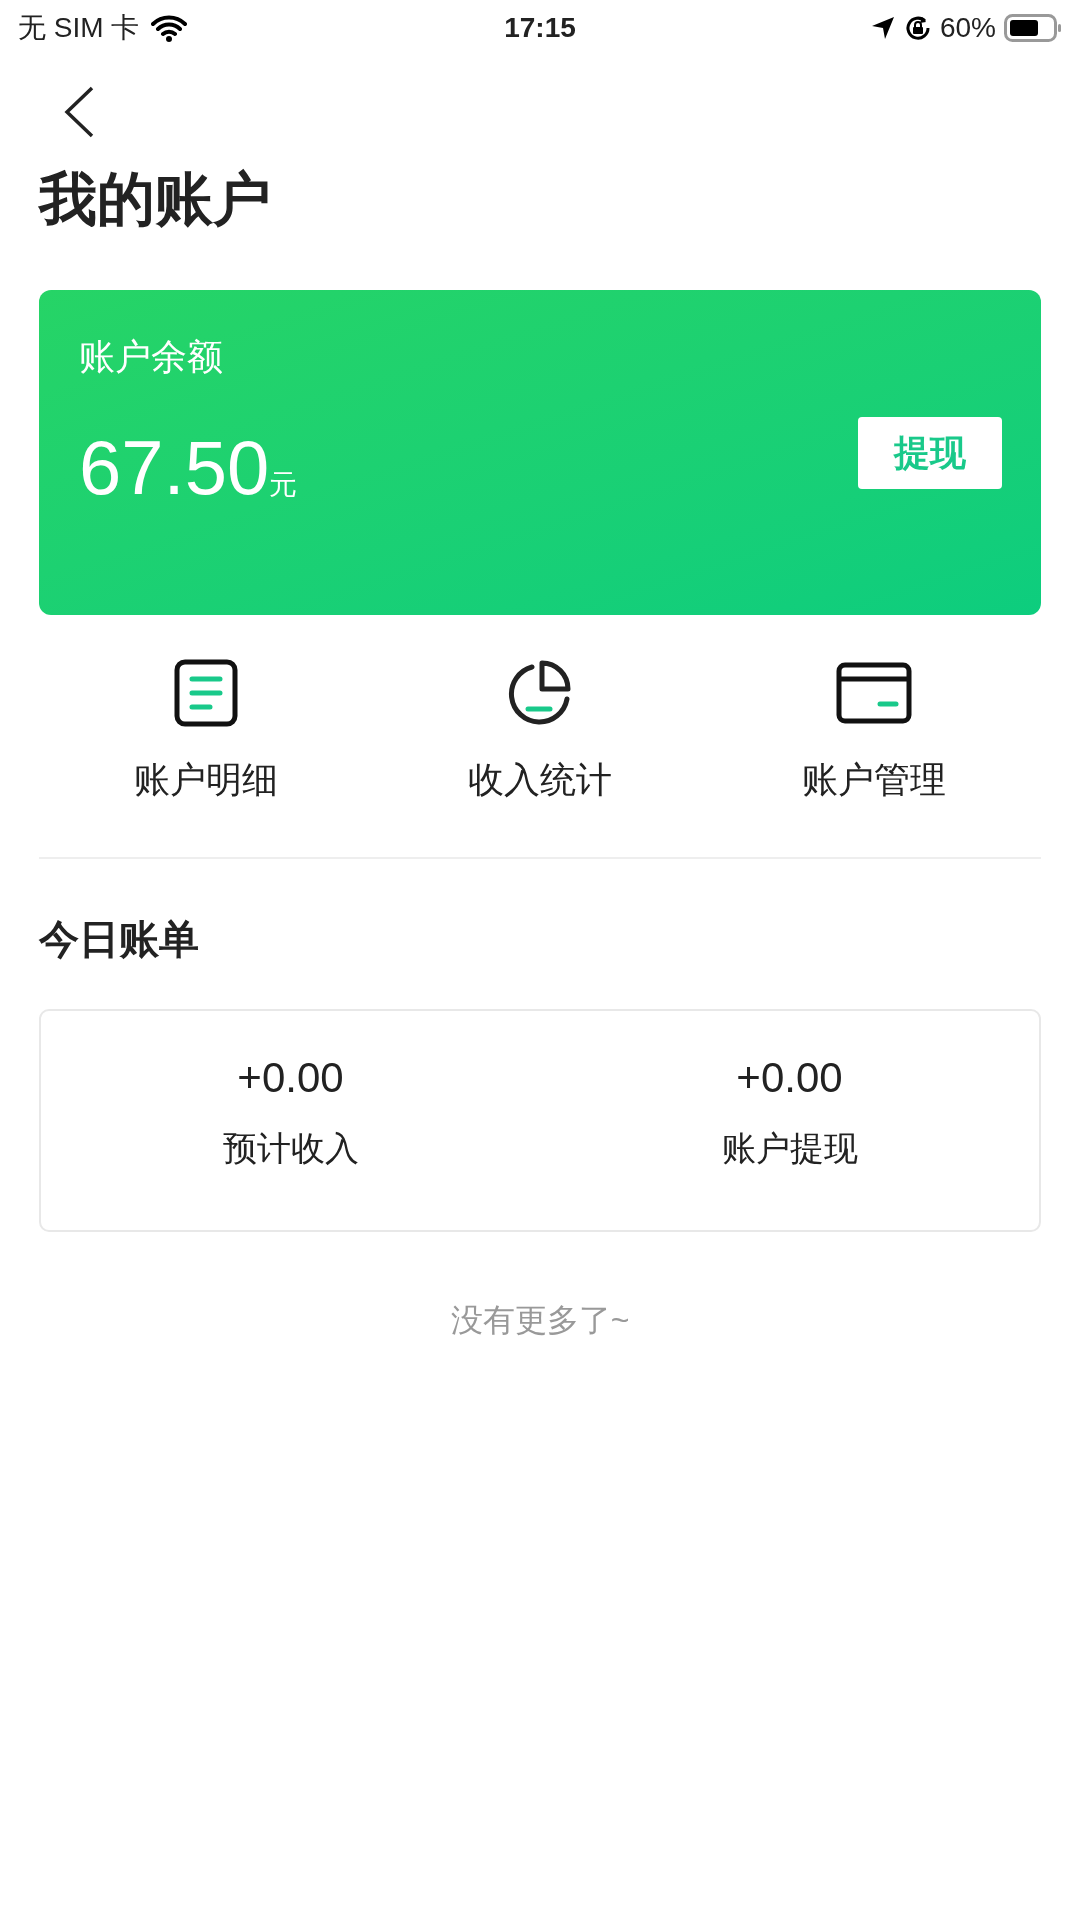  Describe the element at coordinates (206, 733) in the screenshot. I see `shortcut-item: 账户明细` at that location.